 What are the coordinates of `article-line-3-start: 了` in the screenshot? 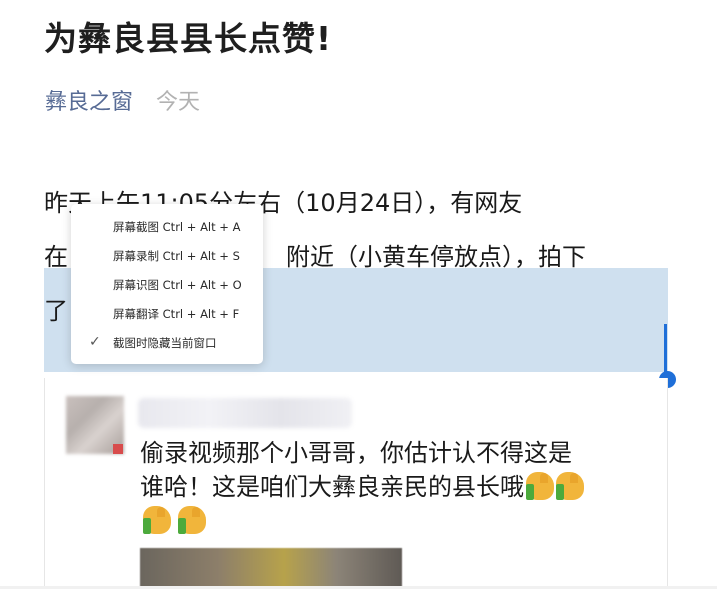 It's located at (56, 311).